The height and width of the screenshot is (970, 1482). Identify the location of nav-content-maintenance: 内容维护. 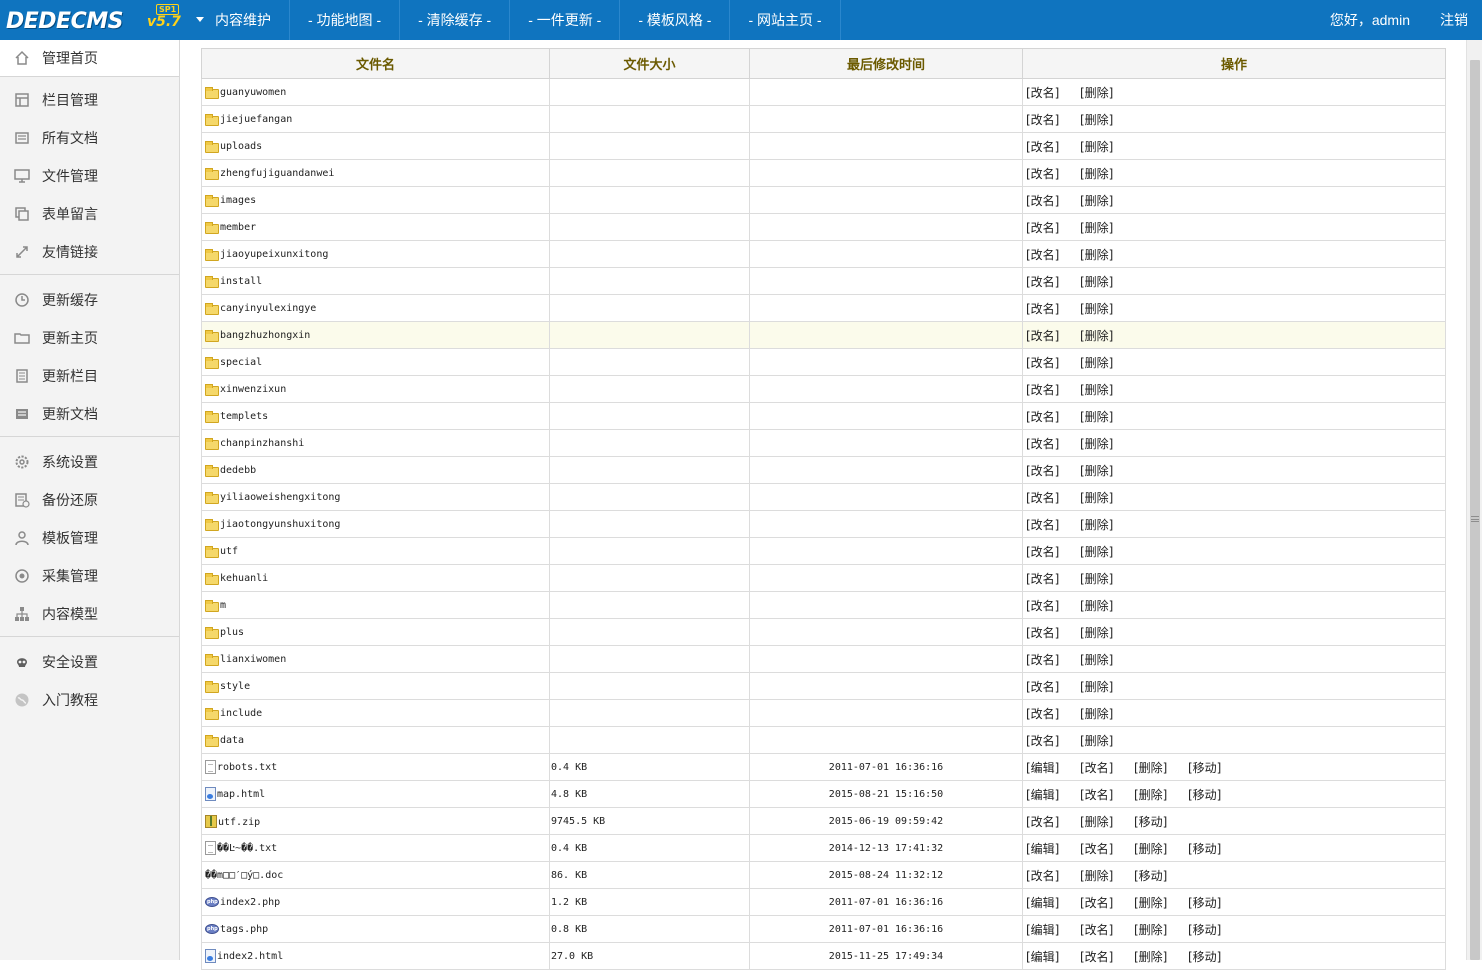
(238, 20).